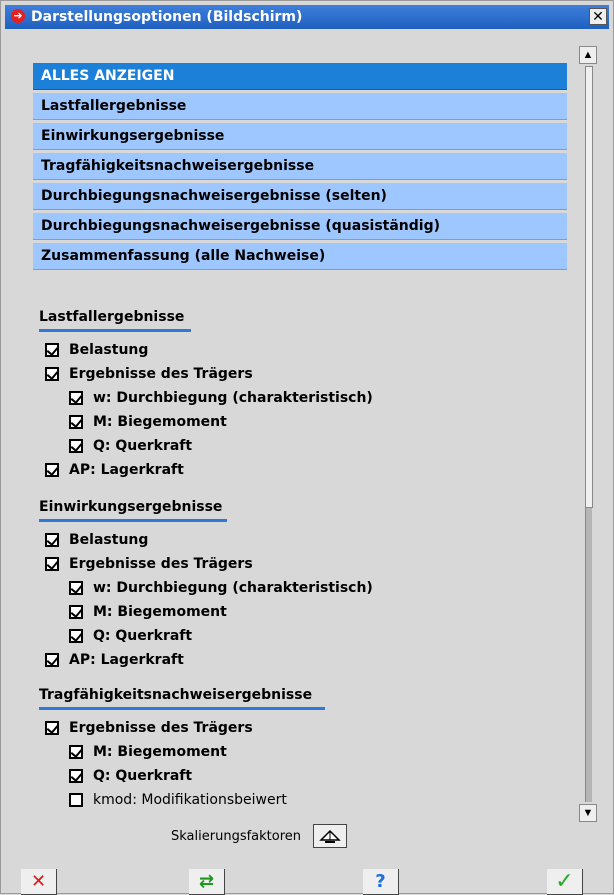 Image resolution: width=614 pixels, height=895 pixels. Describe the element at coordinates (176, 695) in the screenshot. I see `section-title-tragfaehigkeit: Tragfähigkeitsnachweisergebnisse` at that location.